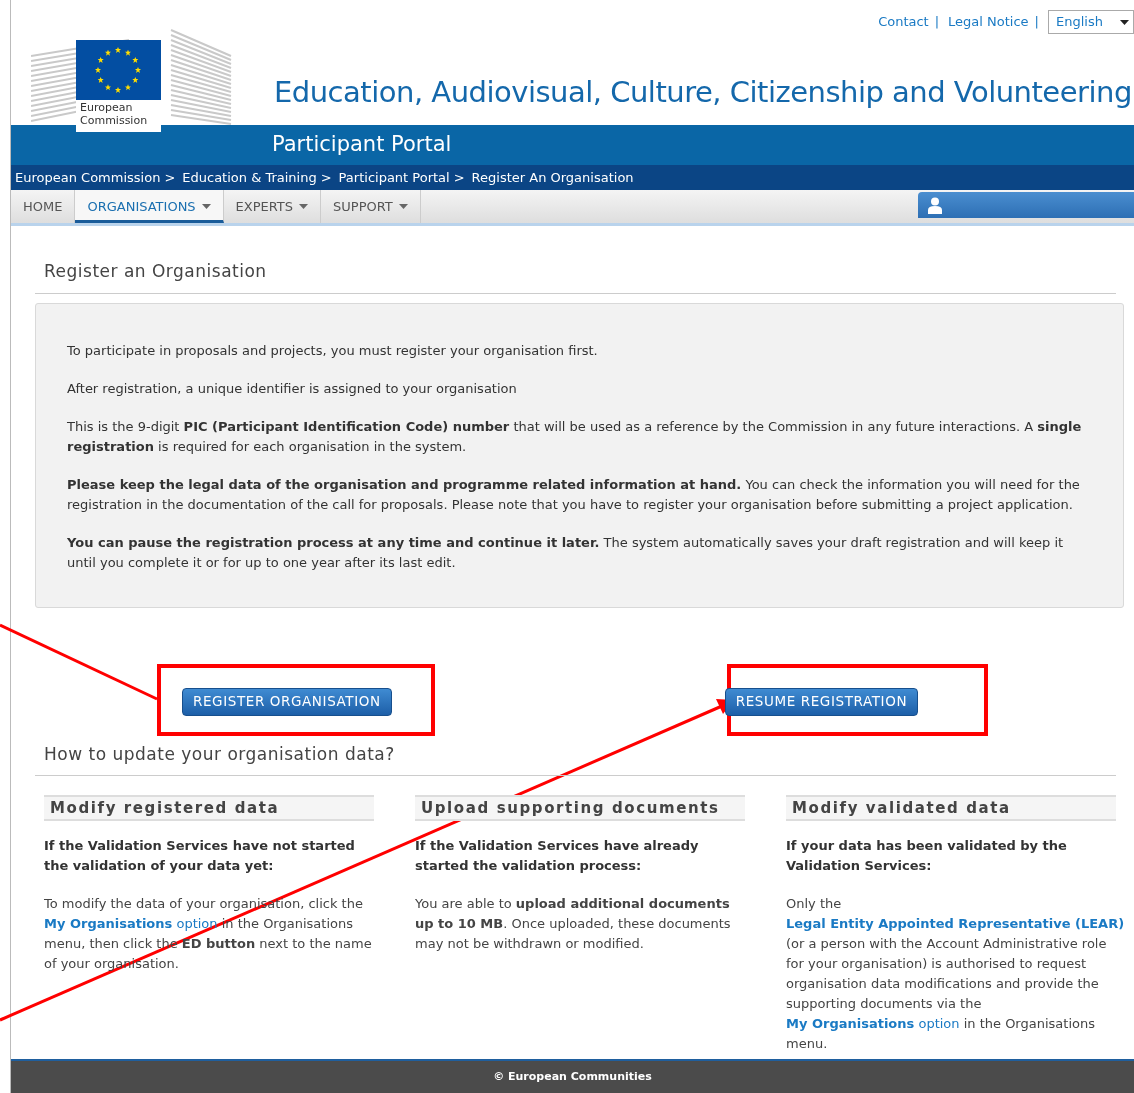 The width and height of the screenshot is (1134, 1093). What do you see at coordinates (903, 22) in the screenshot?
I see `top-link: Contact` at bounding box center [903, 22].